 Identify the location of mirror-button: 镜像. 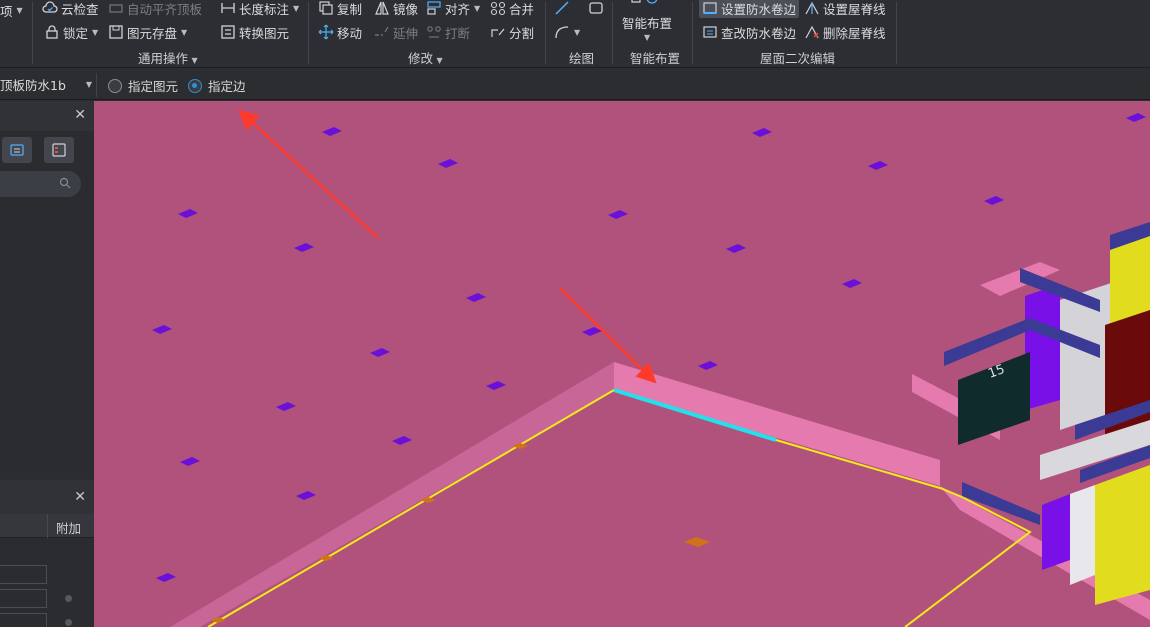
(396, 9).